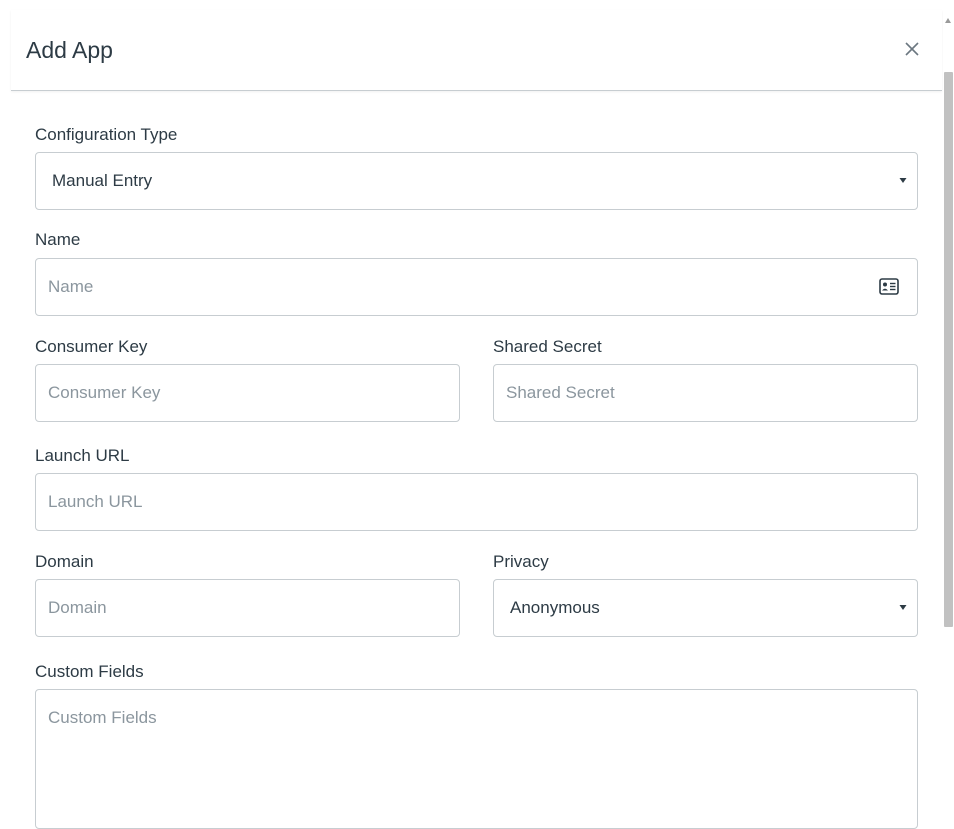 The height and width of the screenshot is (829, 954). Describe the element at coordinates (64, 561) in the screenshot. I see `domain-label: Domain` at that location.